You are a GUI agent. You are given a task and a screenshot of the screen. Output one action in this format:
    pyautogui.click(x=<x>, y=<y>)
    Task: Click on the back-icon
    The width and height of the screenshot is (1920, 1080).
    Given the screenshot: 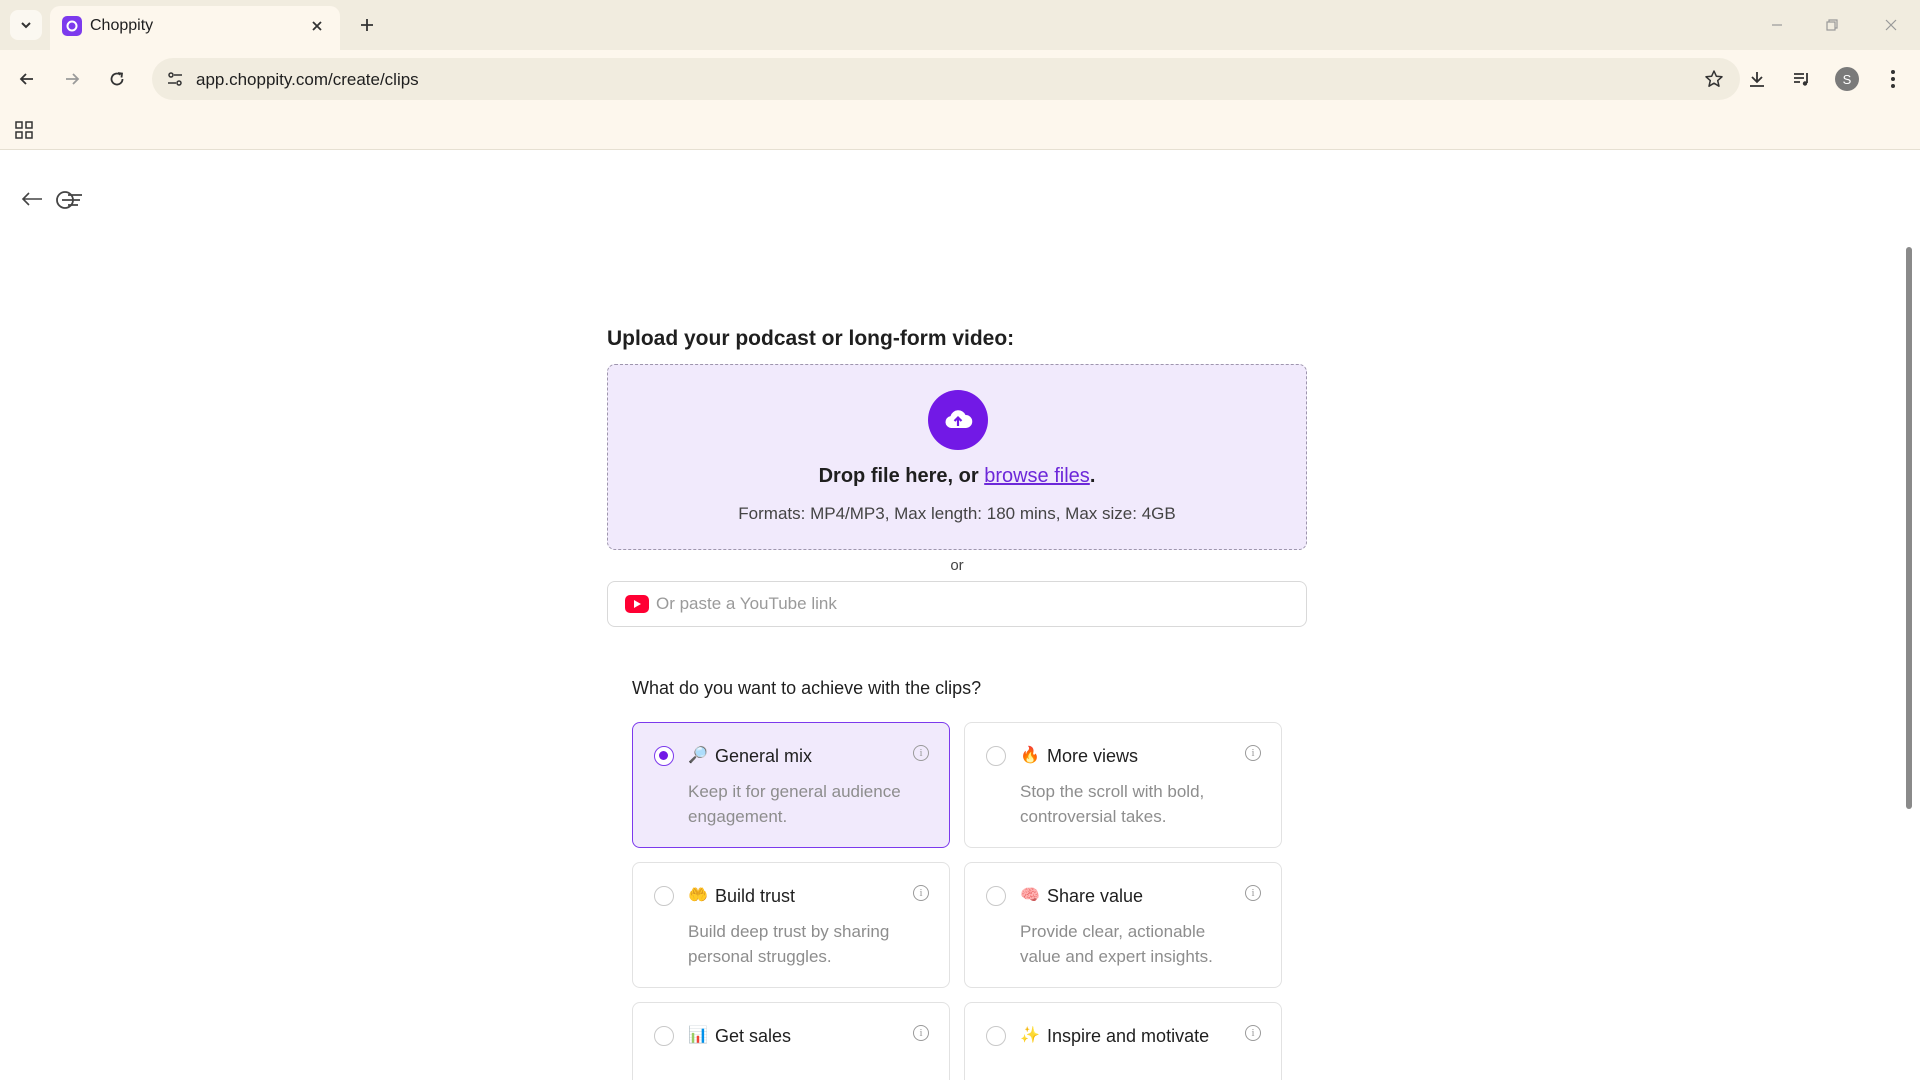 What is the action you would take?
    pyautogui.click(x=27, y=79)
    